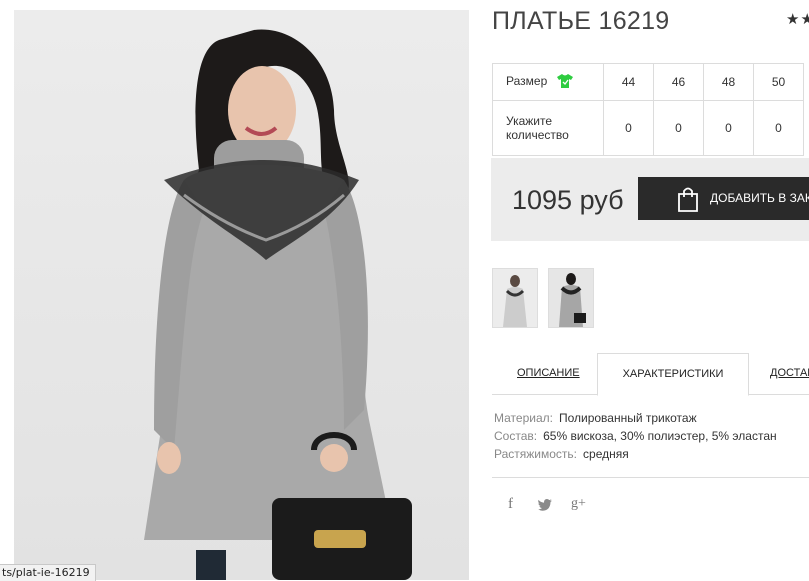  I want to click on spec-value: средняя, so click(606, 454).